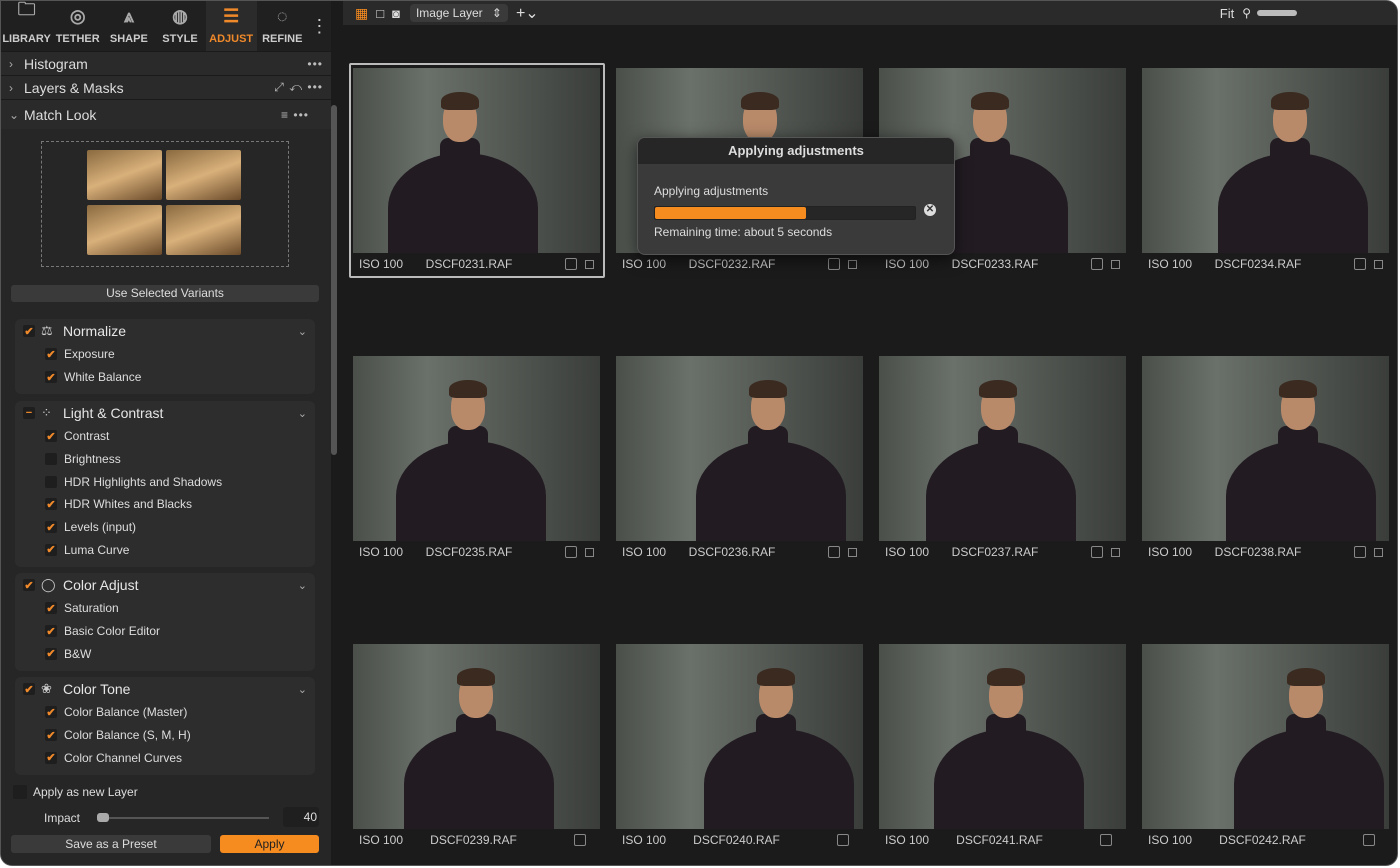 The width and height of the screenshot is (1400, 868). Describe the element at coordinates (179, 26) in the screenshot. I see `tab-style: ◍ STYLE` at that location.